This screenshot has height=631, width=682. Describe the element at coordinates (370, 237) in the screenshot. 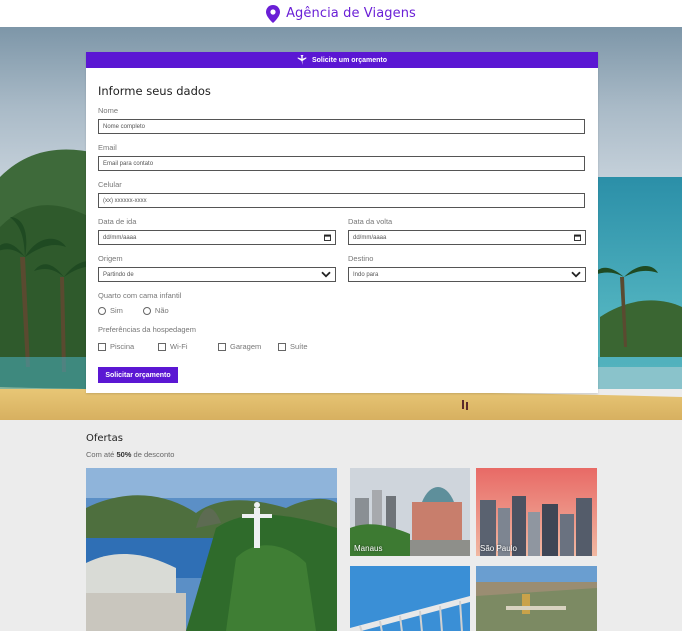

I see `return-date-value: dd/mm/aaaa` at that location.